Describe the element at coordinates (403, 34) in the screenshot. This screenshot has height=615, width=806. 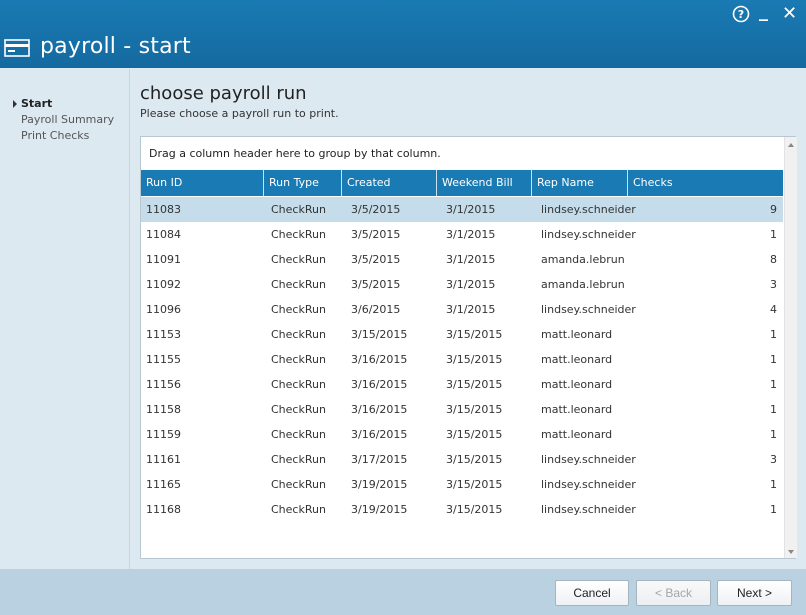
I see `title-bar: payroll - start ? _ ✕` at that location.